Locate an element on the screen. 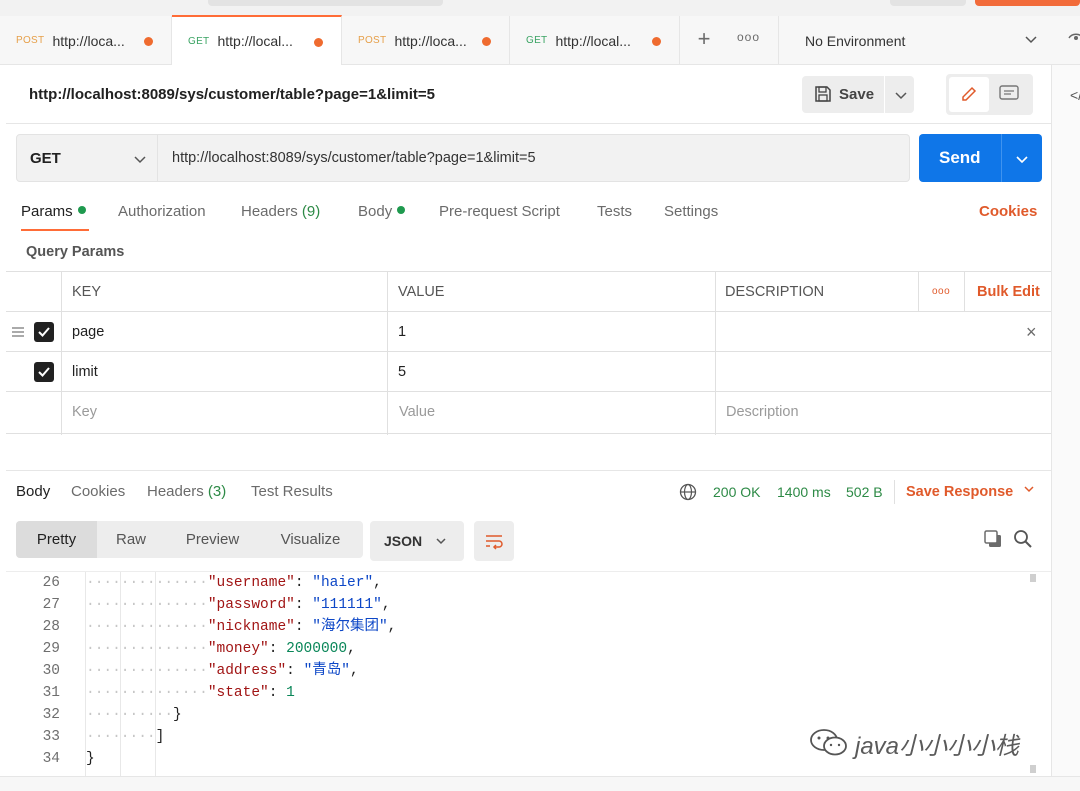  active-dot-icon is located at coordinates (81, 210).